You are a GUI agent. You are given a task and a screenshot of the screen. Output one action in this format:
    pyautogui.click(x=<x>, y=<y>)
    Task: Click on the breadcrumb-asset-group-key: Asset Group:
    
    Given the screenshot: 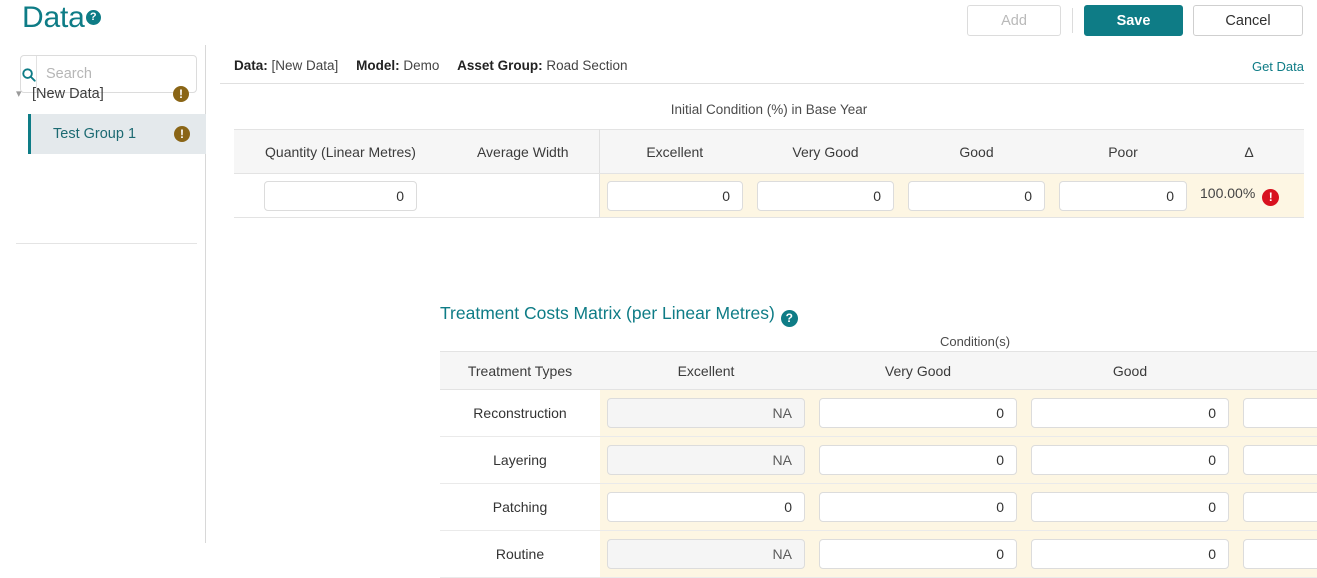 What is the action you would take?
    pyautogui.click(x=500, y=65)
    